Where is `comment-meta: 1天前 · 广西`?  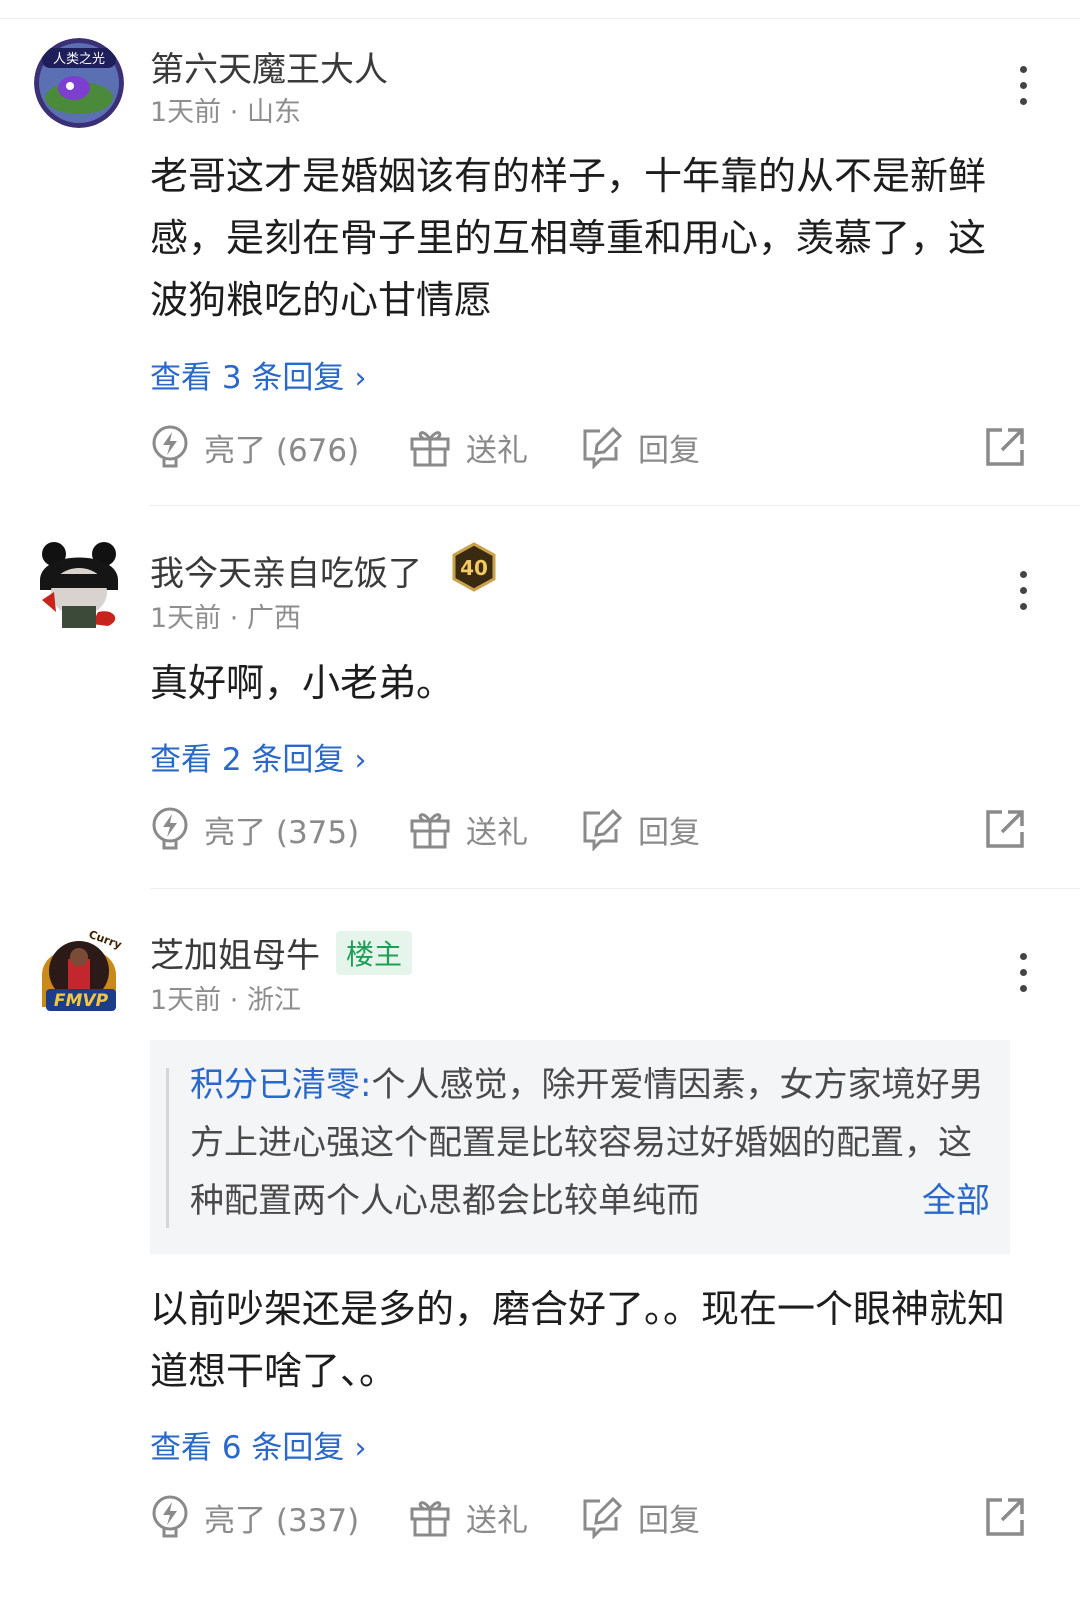
comment-meta: 1天前 · 广西 is located at coordinates (225, 615).